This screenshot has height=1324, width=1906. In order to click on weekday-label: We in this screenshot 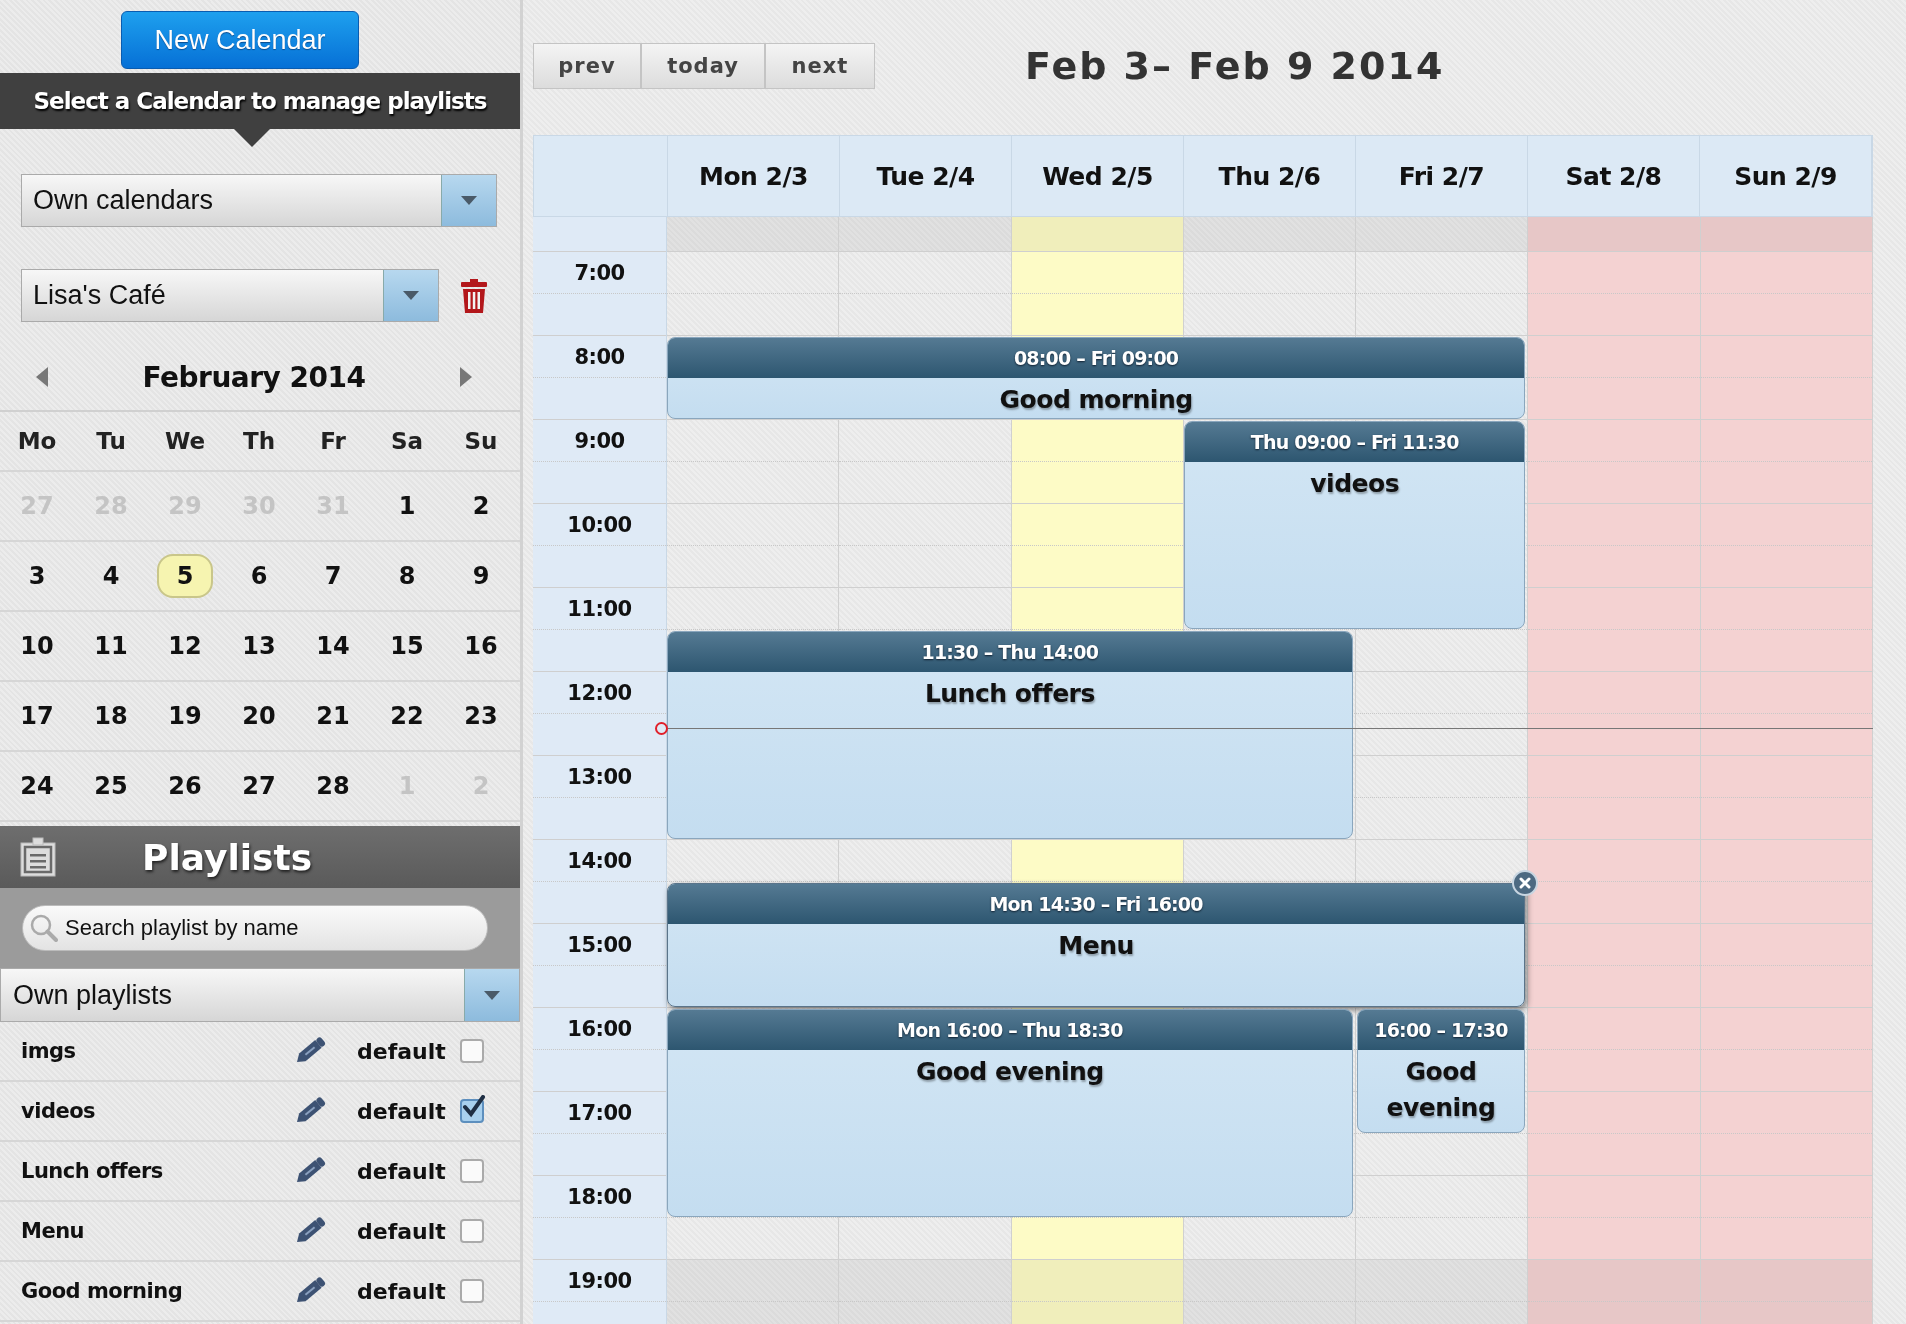, I will do `click(185, 441)`.